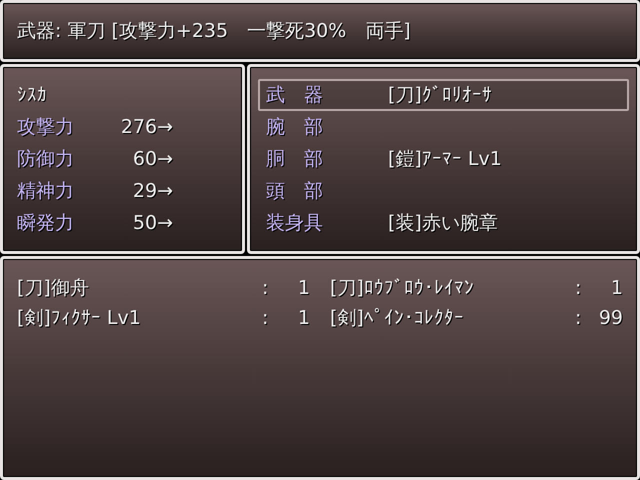 This screenshot has width=640, height=480. I want to click on equipment-slot: 武 器 [刀]ｸﾞﾛﾘｵｰｻ, so click(443, 95).